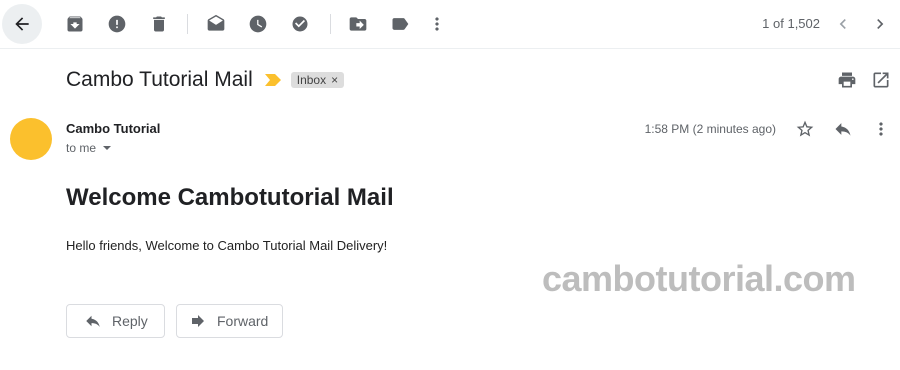 This screenshot has height=370, width=900. What do you see at coordinates (805, 129) in the screenshot?
I see `star-icon` at bounding box center [805, 129].